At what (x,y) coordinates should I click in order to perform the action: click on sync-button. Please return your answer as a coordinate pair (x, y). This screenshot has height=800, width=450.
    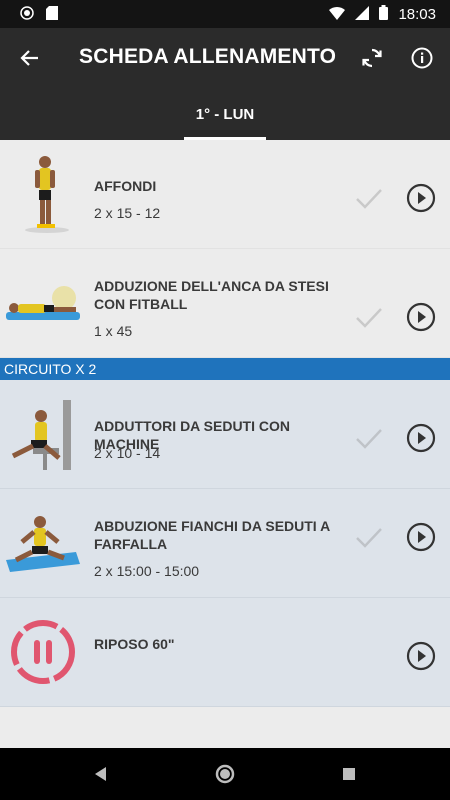
    Looking at the image, I should click on (372, 58).